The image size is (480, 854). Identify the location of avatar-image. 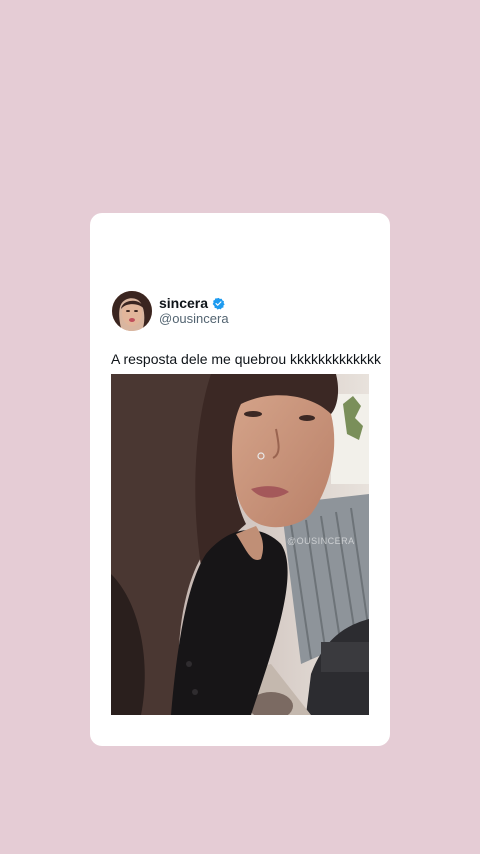
(132, 311).